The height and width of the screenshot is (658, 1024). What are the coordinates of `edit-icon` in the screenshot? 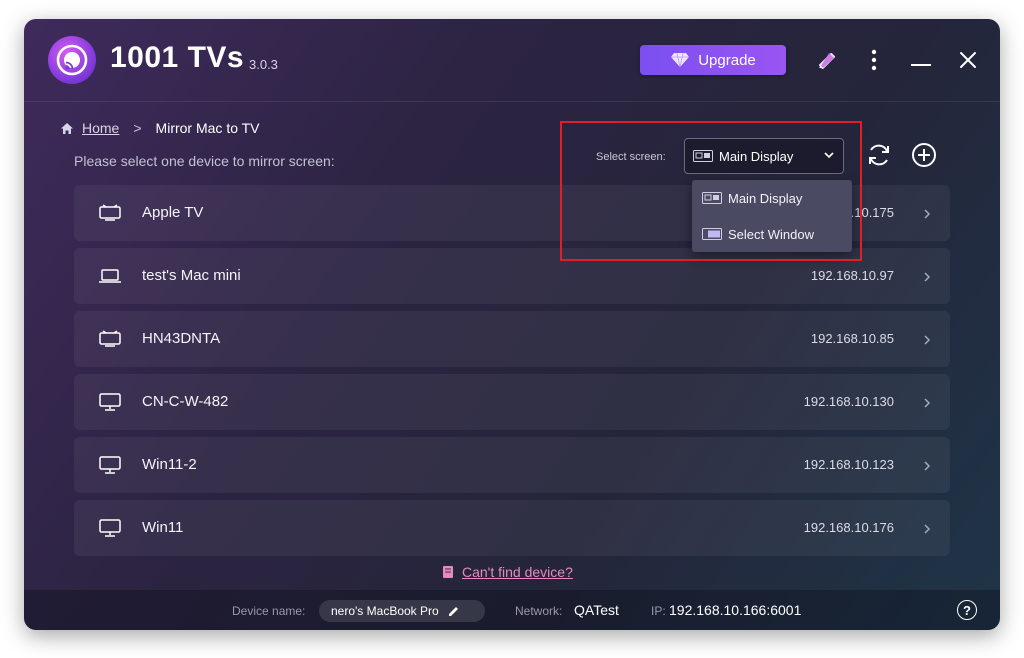 It's located at (453, 611).